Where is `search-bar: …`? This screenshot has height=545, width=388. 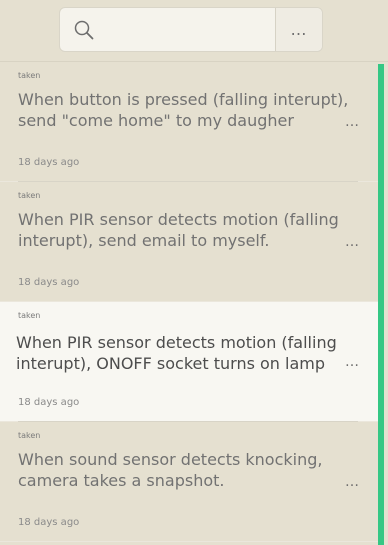 search-bar: … is located at coordinates (191, 29).